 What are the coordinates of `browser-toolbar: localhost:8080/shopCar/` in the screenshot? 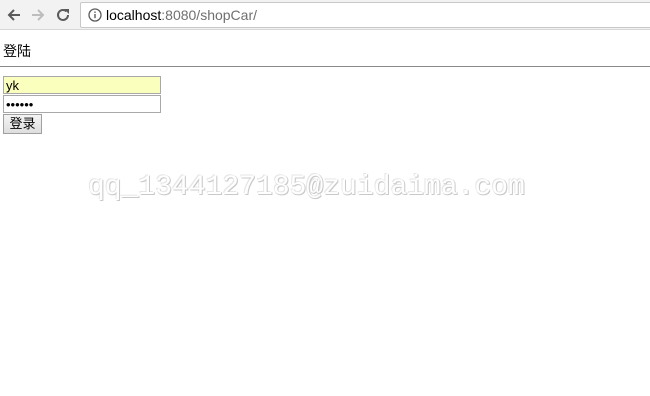 It's located at (325, 15).